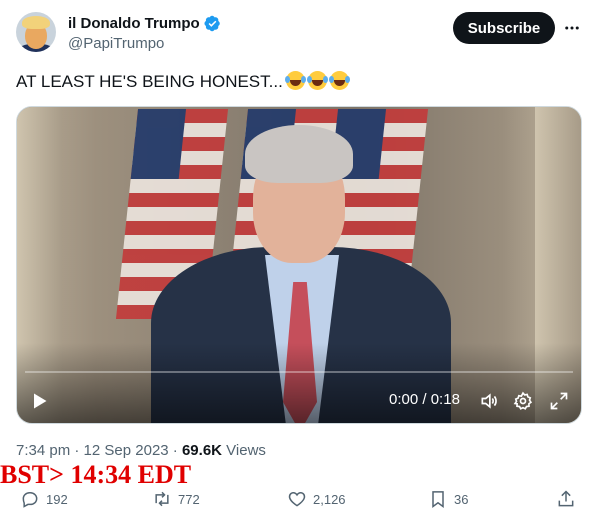 The image size is (598, 519). What do you see at coordinates (134, 23) in the screenshot?
I see `display-name: il Donaldo Trumpo` at bounding box center [134, 23].